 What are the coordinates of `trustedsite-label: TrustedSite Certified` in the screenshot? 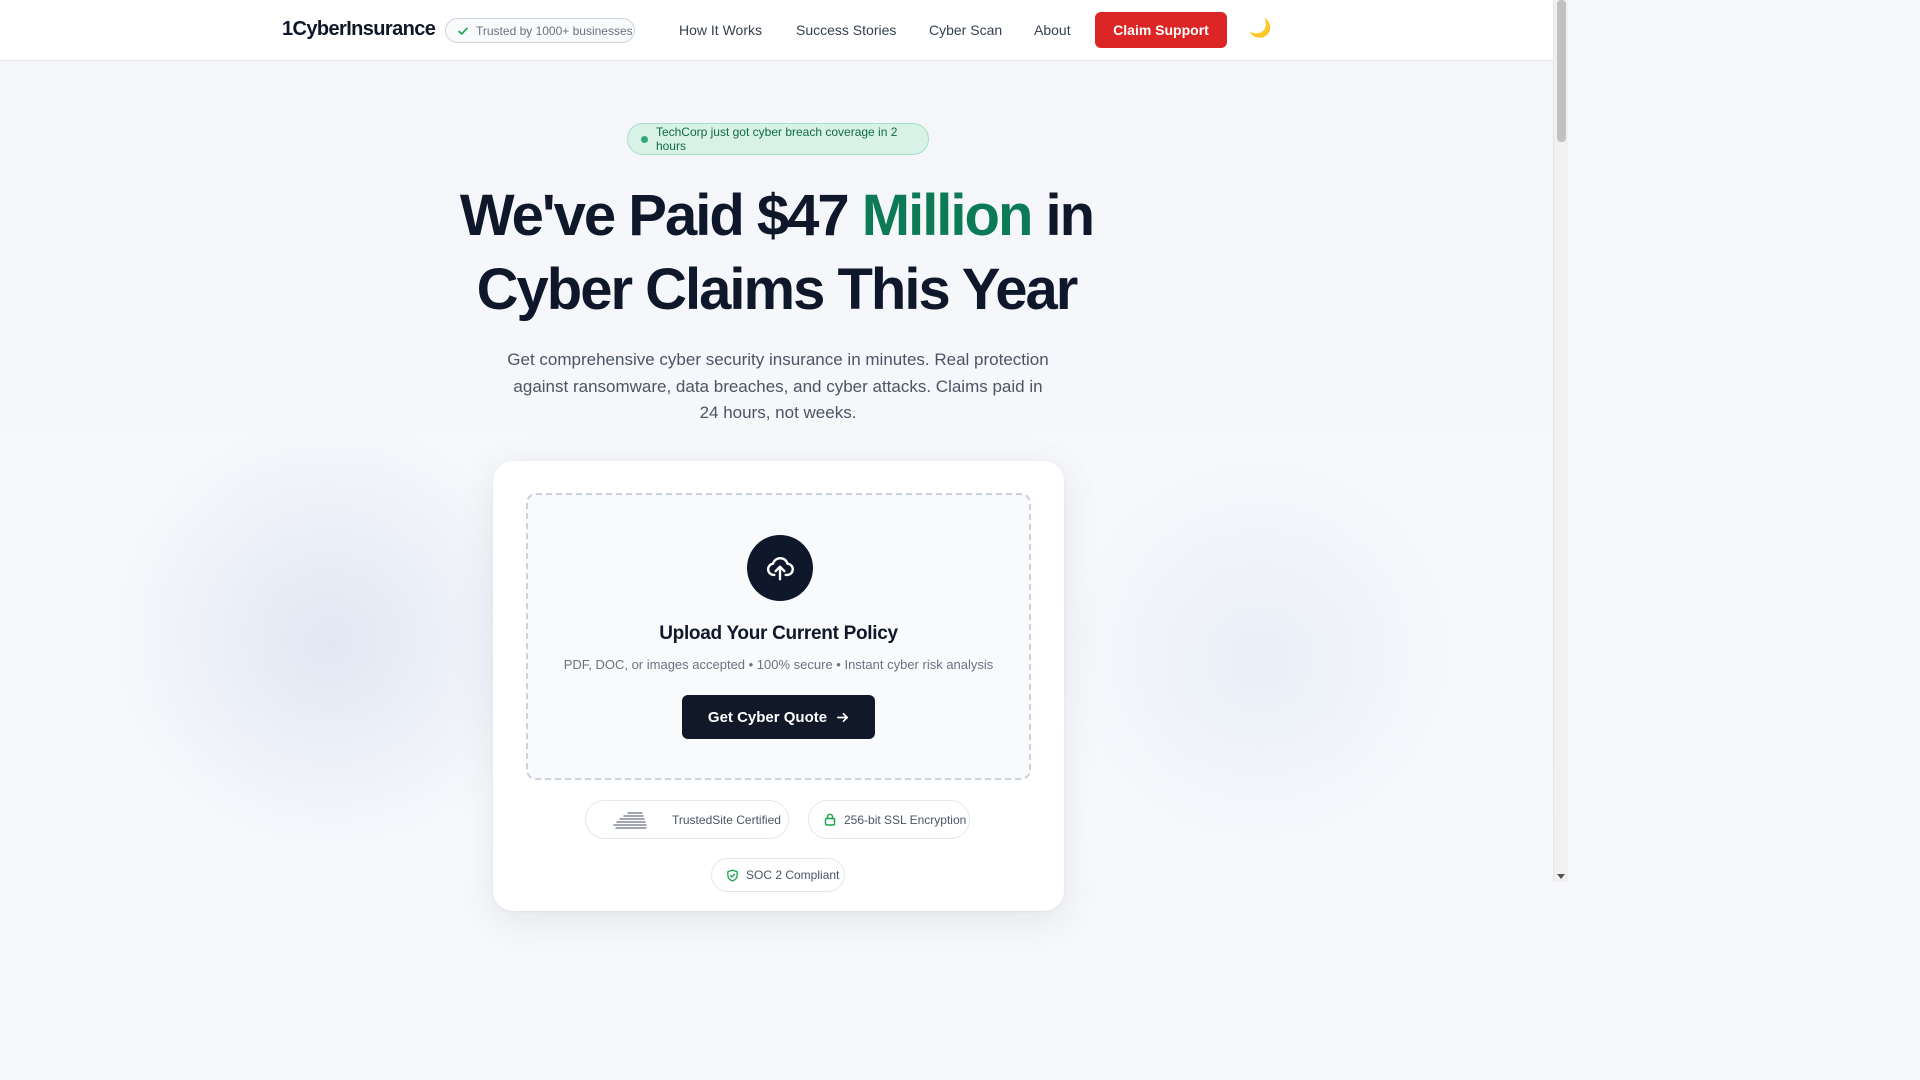 It's located at (726, 819).